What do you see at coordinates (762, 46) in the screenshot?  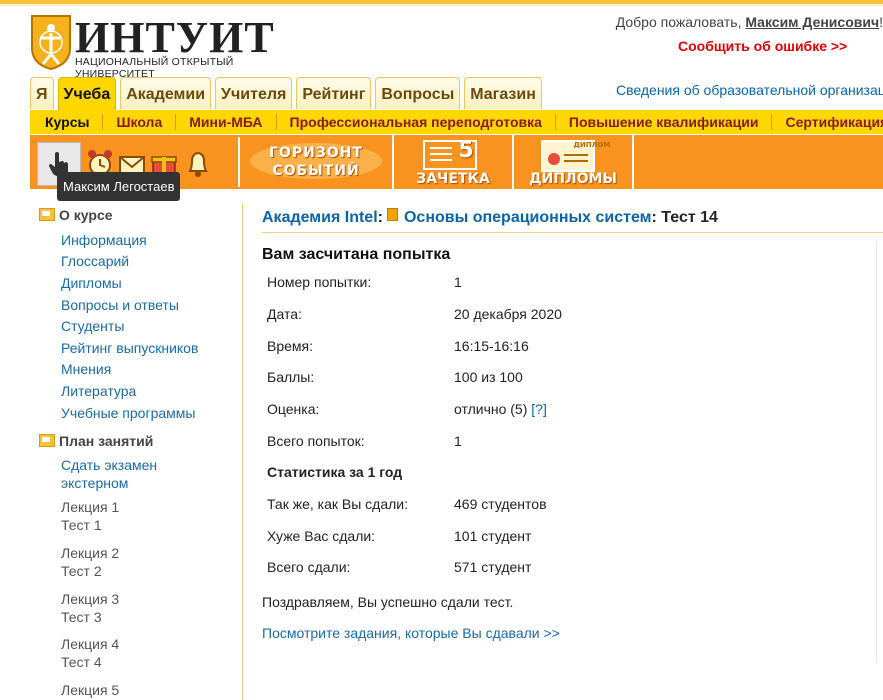 I see `report-error-link: Сообщить об ошибке >>` at bounding box center [762, 46].